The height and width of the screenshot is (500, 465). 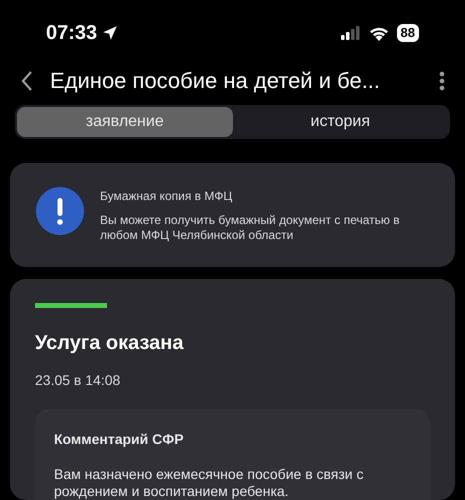 I want to click on comment-title: Комментарий СФР, so click(x=119, y=439).